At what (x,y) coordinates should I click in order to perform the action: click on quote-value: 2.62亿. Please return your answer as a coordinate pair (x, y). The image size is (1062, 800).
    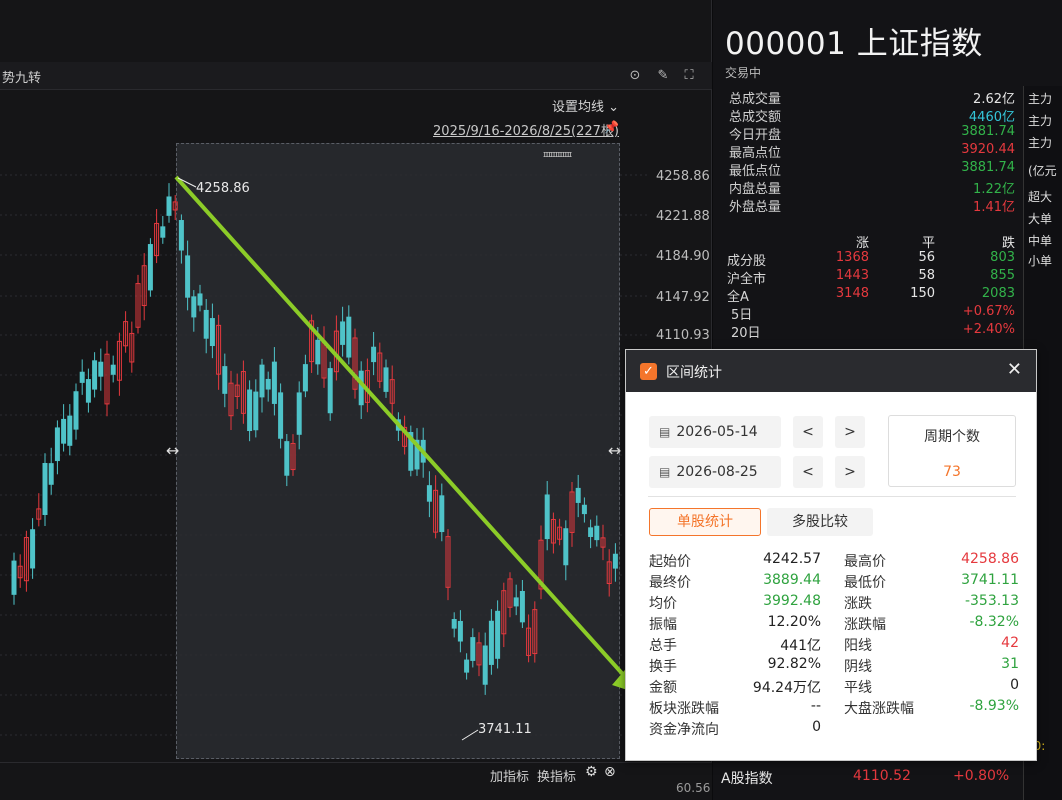
    Looking at the image, I should click on (994, 99).